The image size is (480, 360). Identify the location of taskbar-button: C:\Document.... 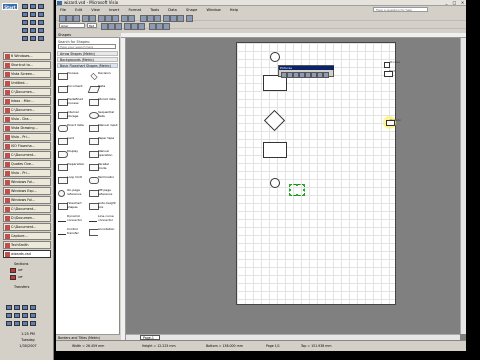
(27, 227).